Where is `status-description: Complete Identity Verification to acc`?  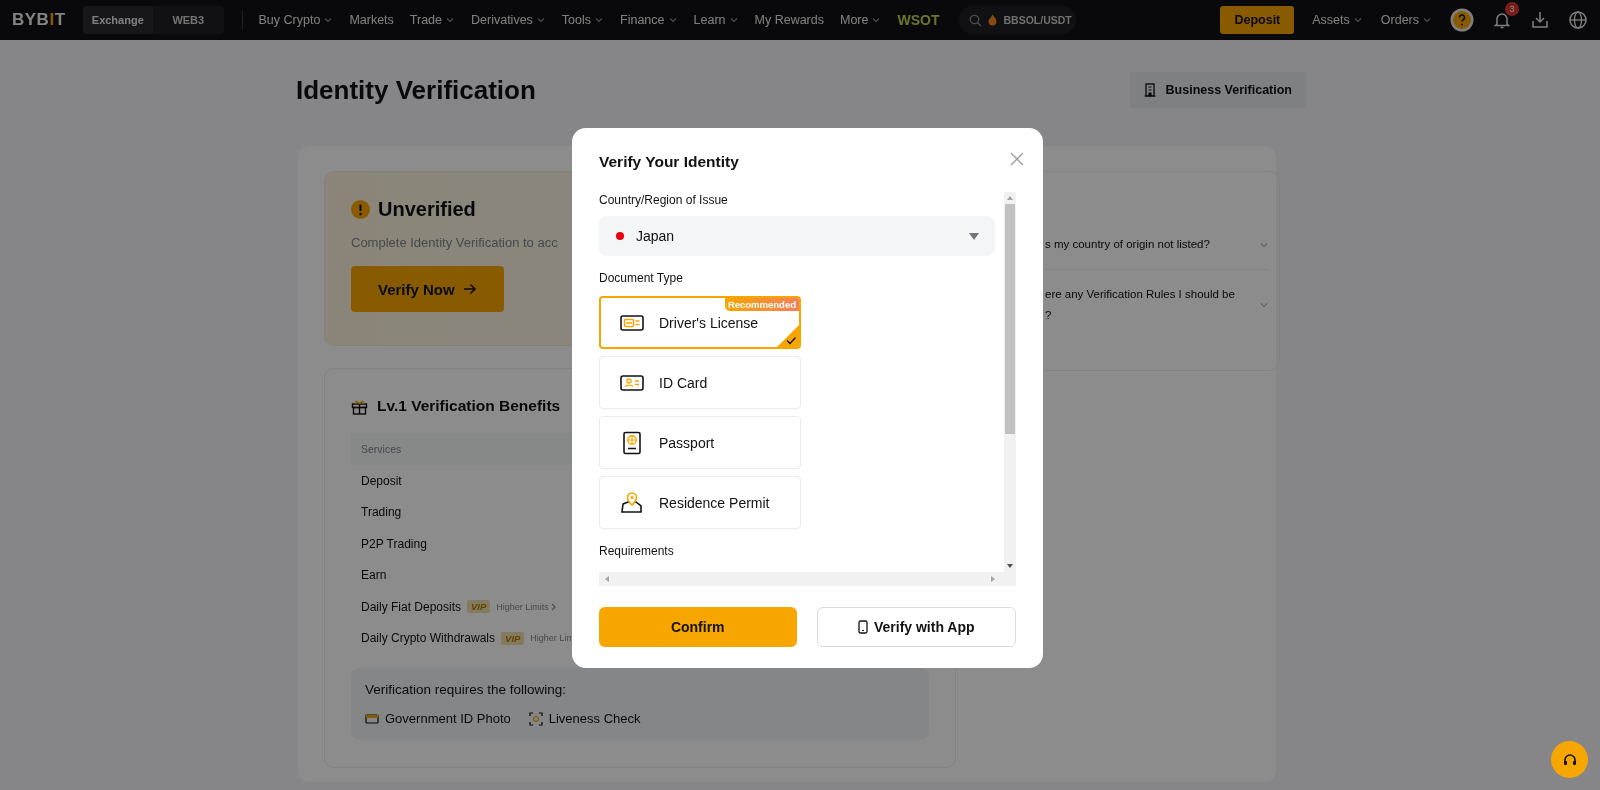 status-description: Complete Identity Verification to acc is located at coordinates (454, 242).